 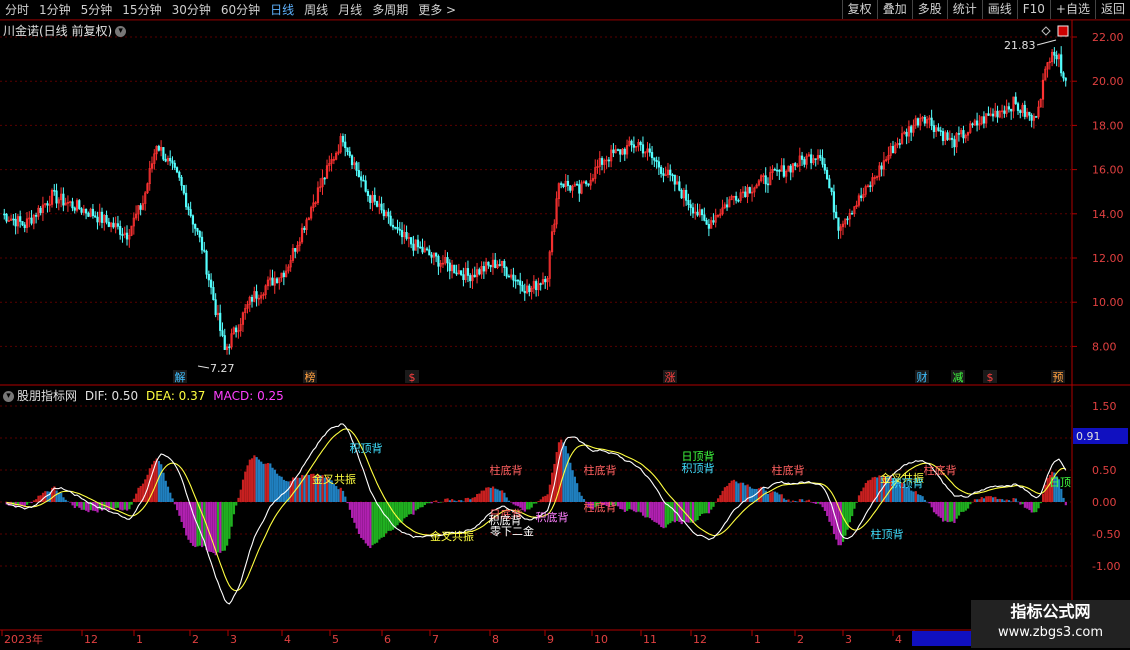 What do you see at coordinates (195, 639) in the screenshot?
I see `date-label: 2` at bounding box center [195, 639].